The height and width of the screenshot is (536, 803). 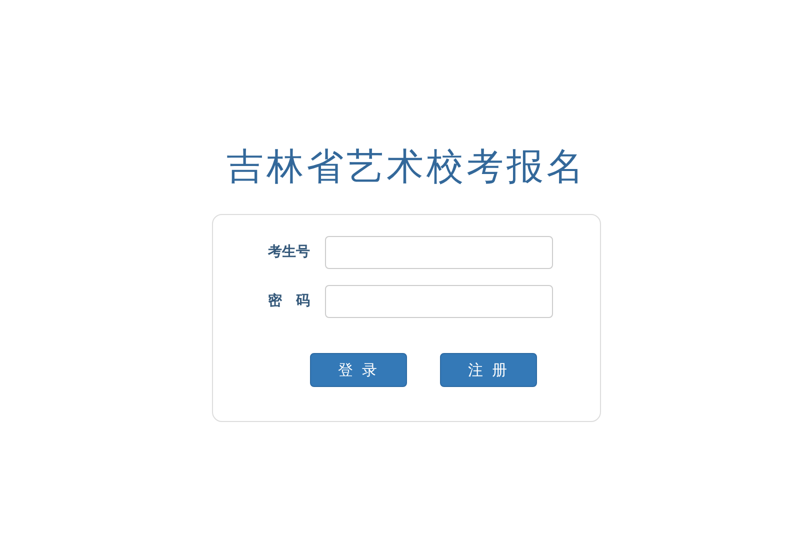 I want to click on page-title: 吉林省艺术校考报名, so click(x=406, y=167).